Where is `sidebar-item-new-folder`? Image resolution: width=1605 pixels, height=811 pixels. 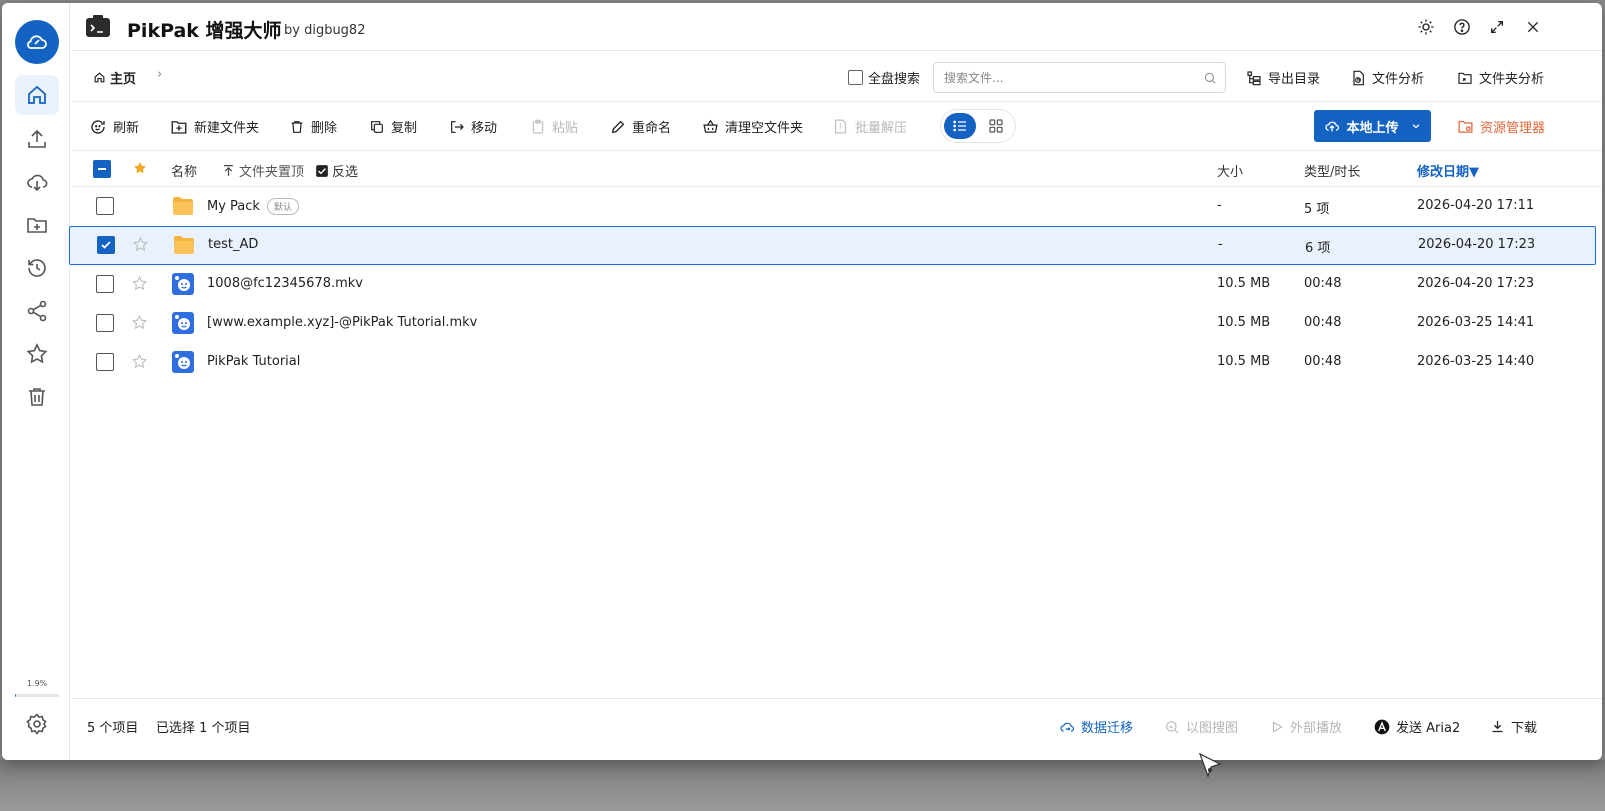
sidebar-item-new-folder is located at coordinates (37, 225).